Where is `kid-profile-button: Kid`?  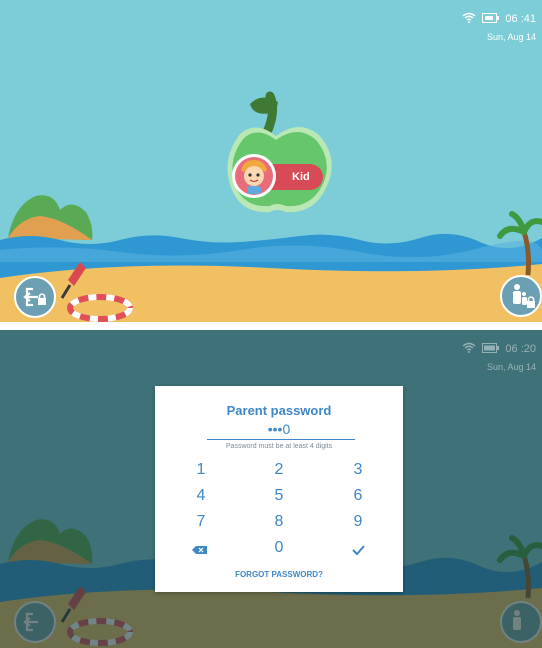 kid-profile-button: Kid is located at coordinates (277, 175).